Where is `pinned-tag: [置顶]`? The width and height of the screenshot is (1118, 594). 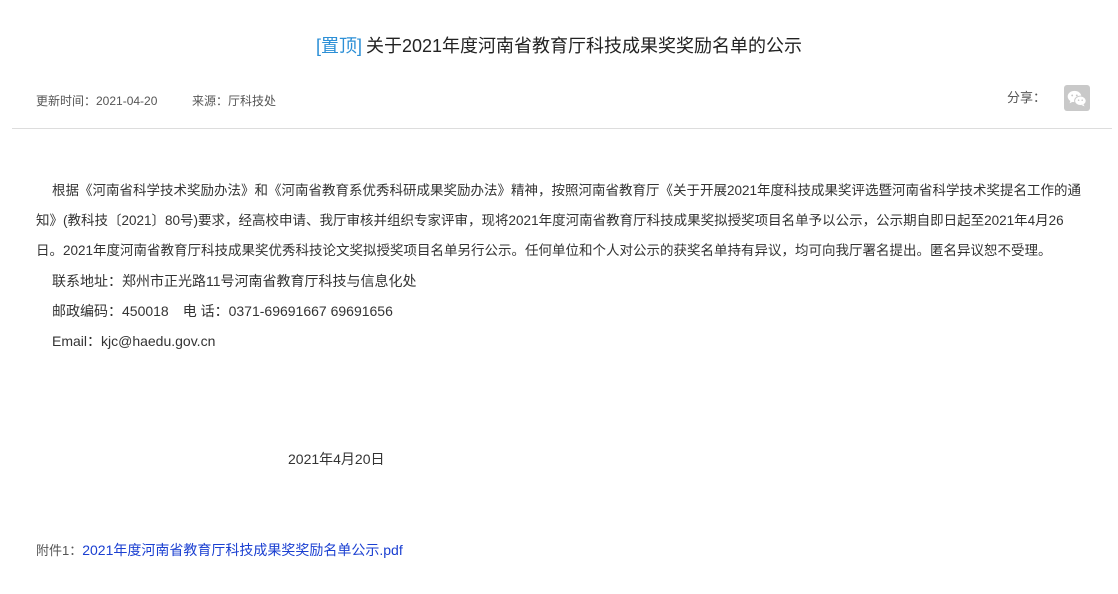 pinned-tag: [置顶] is located at coordinates (338, 46).